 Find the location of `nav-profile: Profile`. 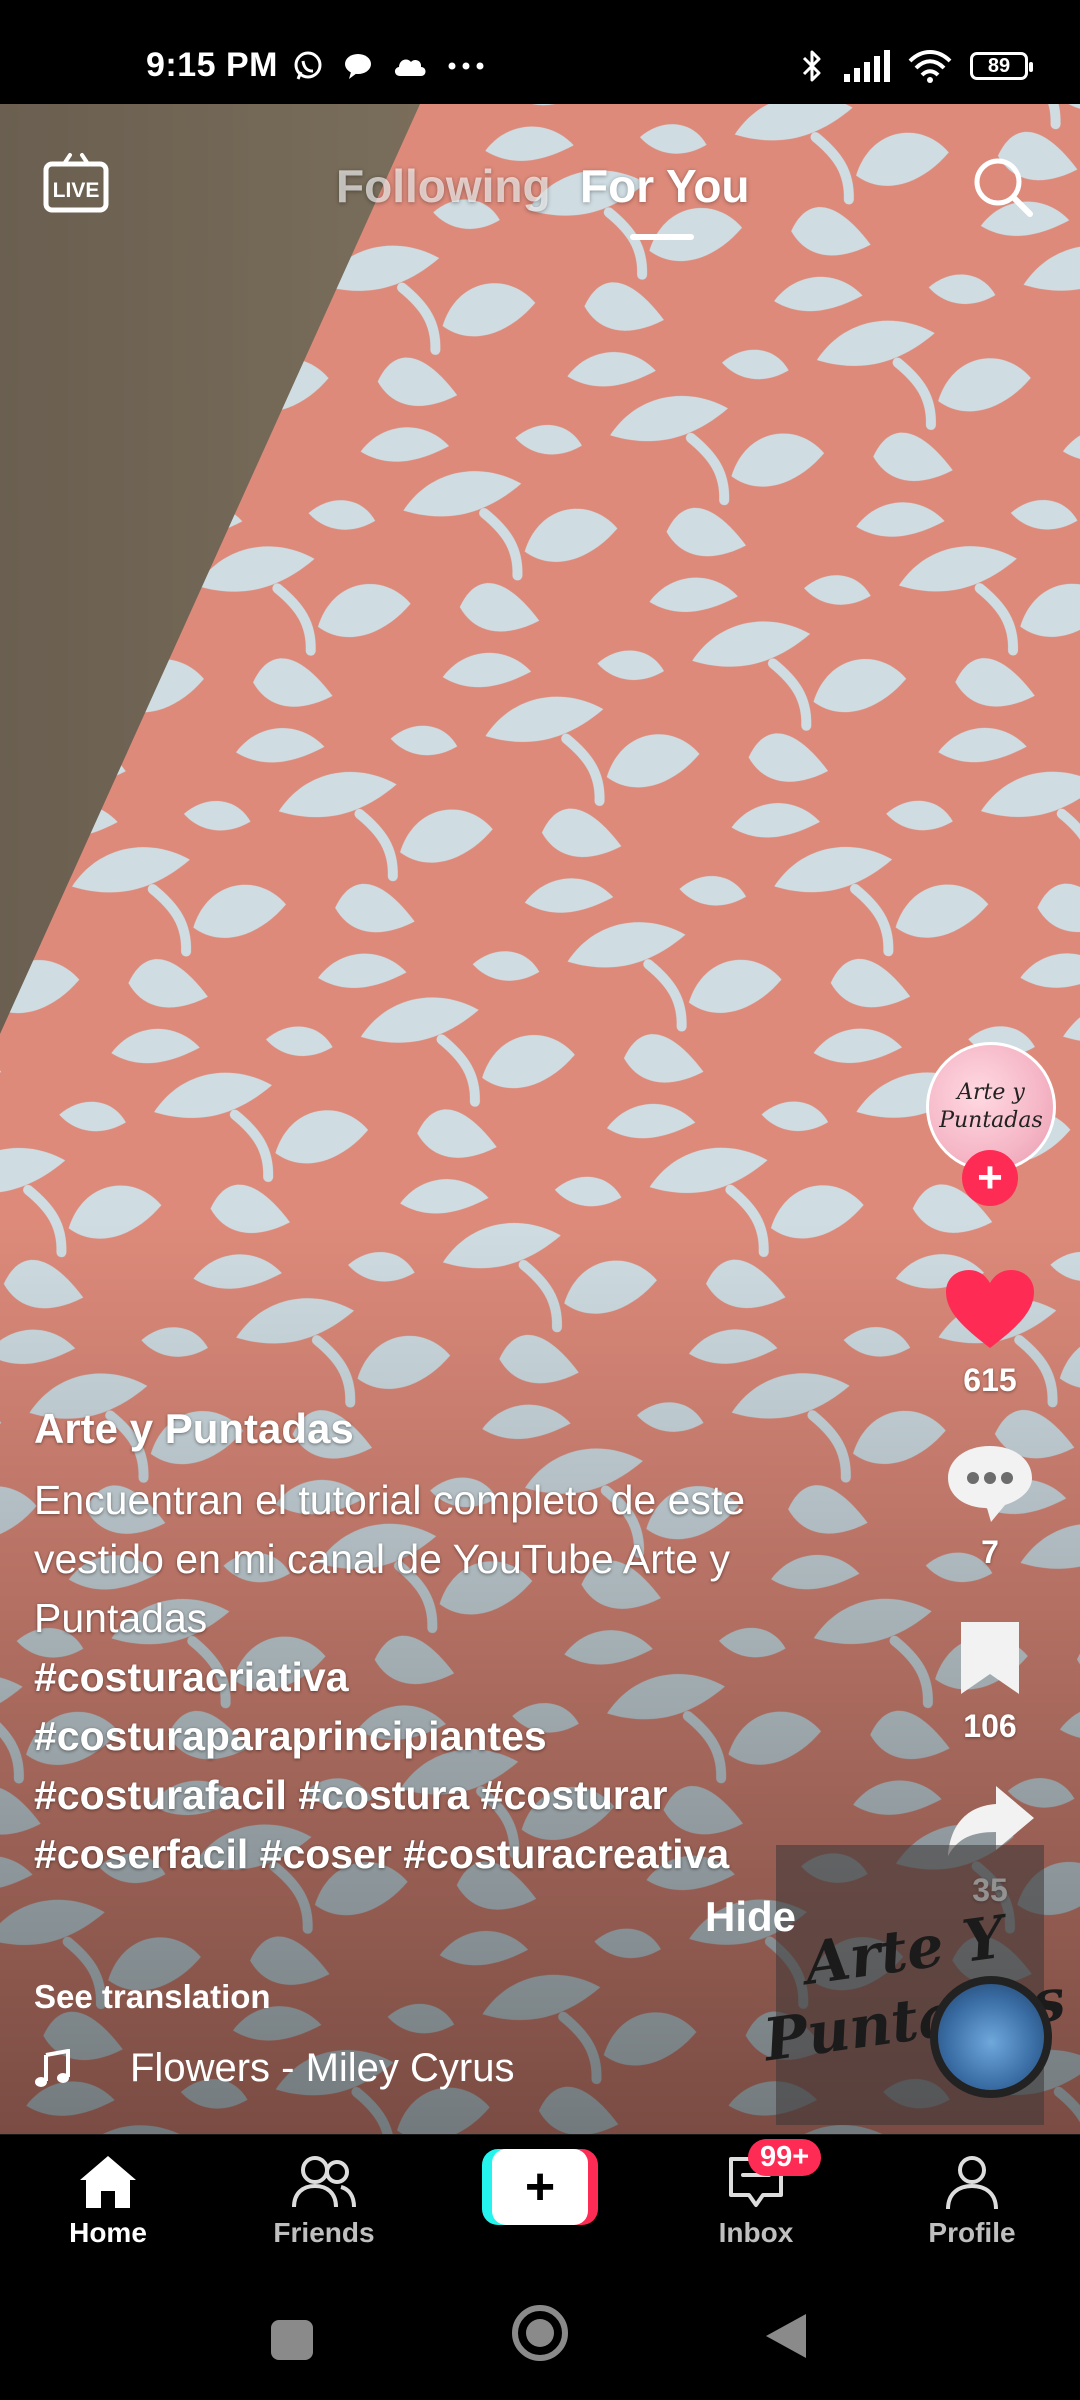

nav-profile: Profile is located at coordinates (972, 2201).